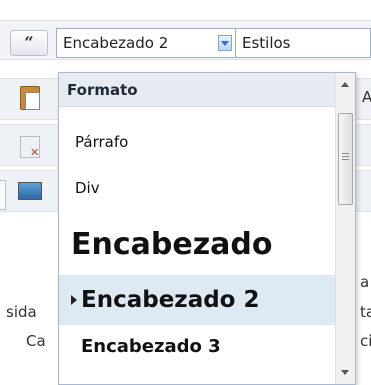  I want to click on quote-icon: “, so click(29, 42).